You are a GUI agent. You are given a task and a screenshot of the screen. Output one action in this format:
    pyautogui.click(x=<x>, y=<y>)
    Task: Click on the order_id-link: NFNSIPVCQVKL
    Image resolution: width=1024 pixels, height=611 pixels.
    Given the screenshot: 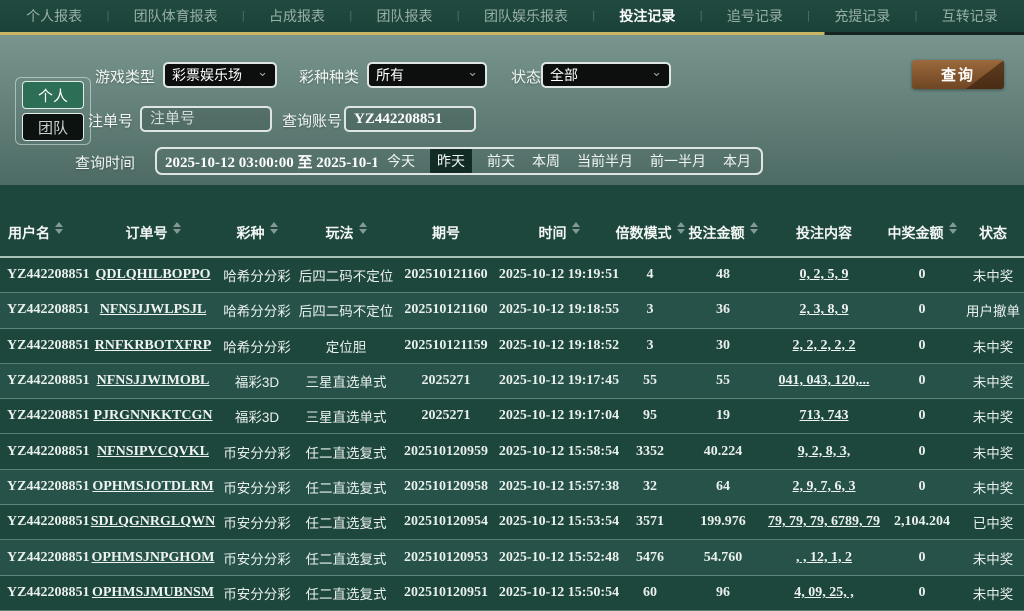 What is the action you would take?
    pyautogui.click(x=153, y=452)
    